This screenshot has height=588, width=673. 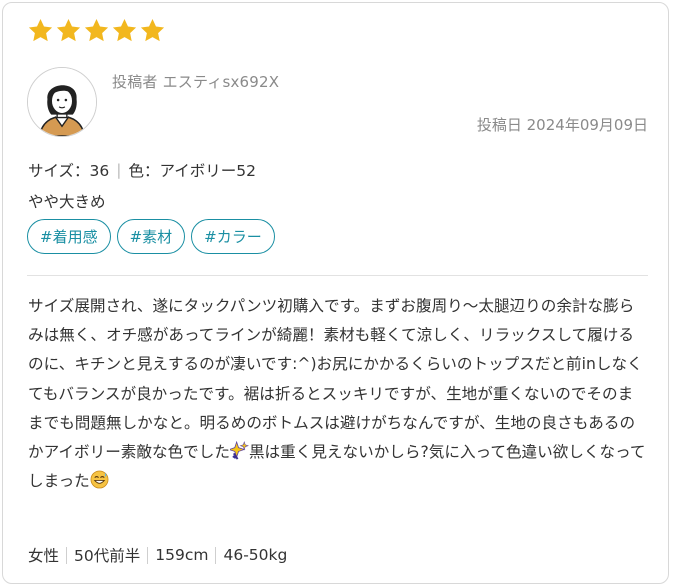 I want to click on divider, so click(x=337, y=275).